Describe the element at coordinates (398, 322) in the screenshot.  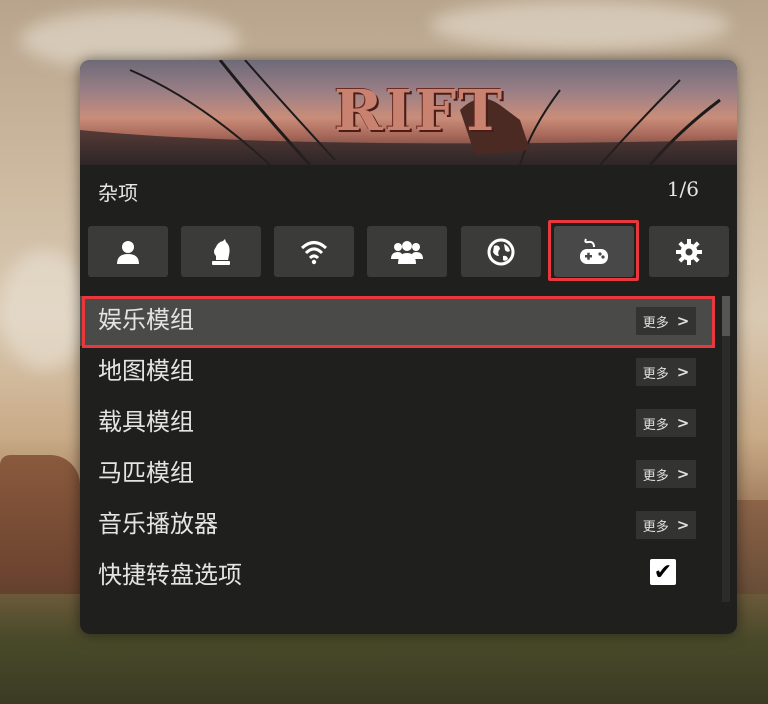
I see `selected-item-highlight` at that location.